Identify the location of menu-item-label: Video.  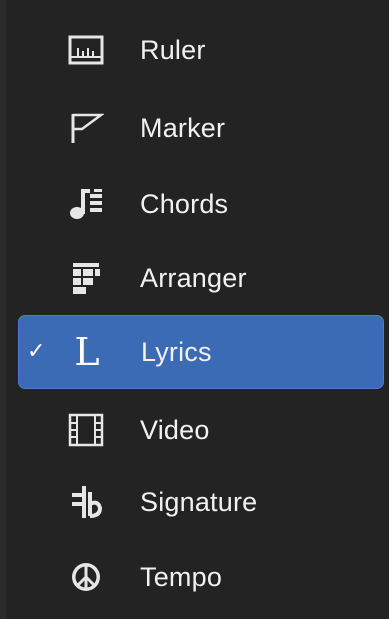
(175, 429).